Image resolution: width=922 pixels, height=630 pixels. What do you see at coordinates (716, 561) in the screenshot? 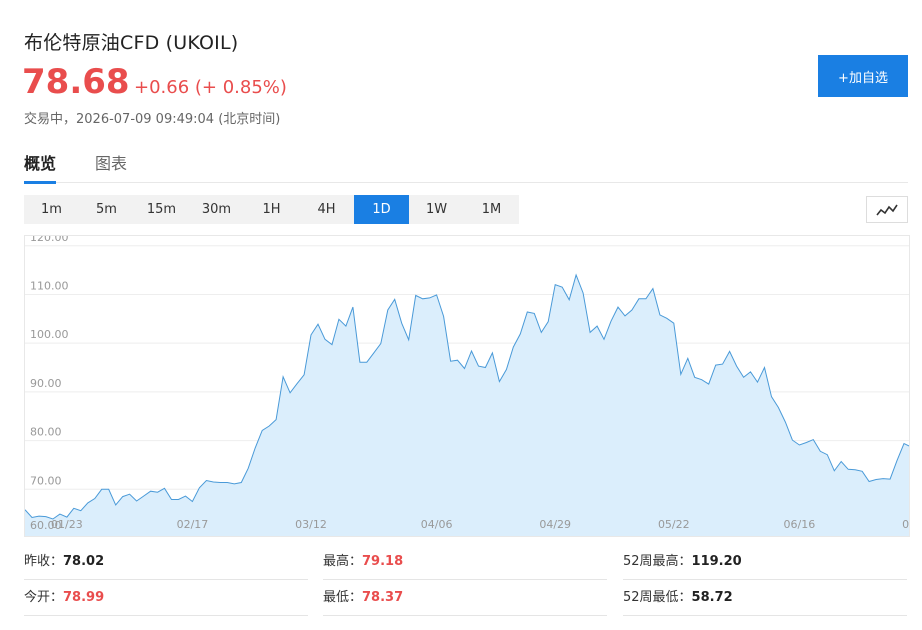
I see `stat-value: 119.20` at bounding box center [716, 561].